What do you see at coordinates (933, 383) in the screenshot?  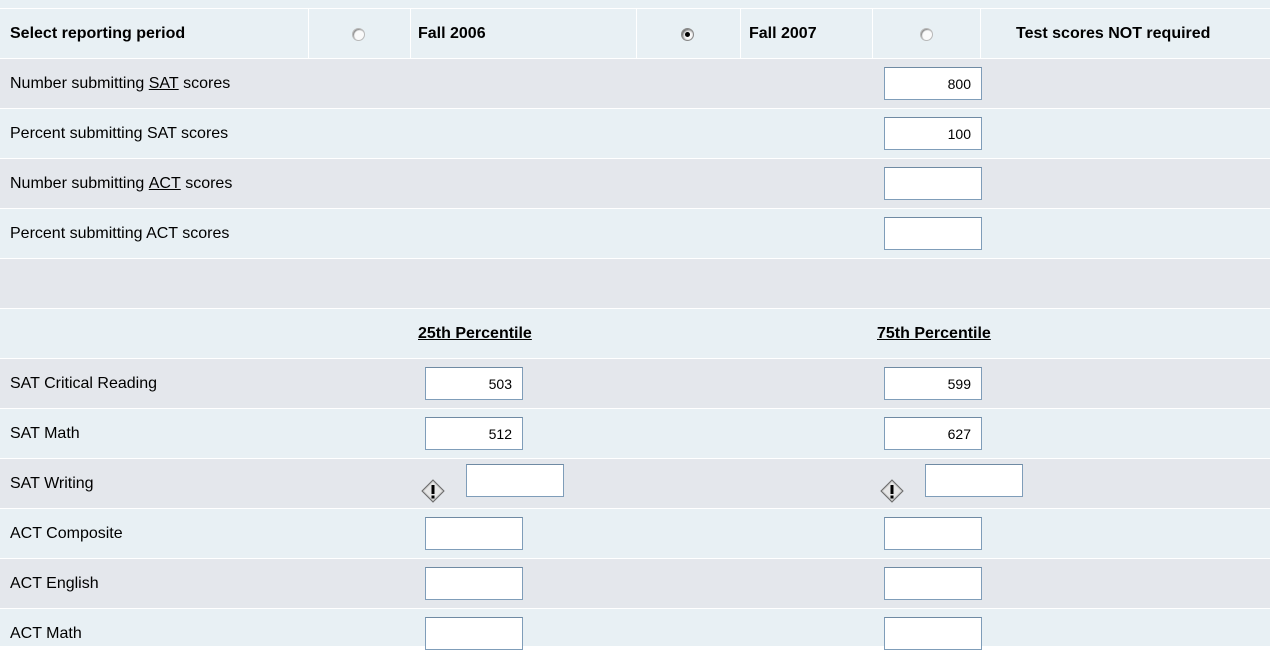 I see `sat-critical-reading-75th-input` at bounding box center [933, 383].